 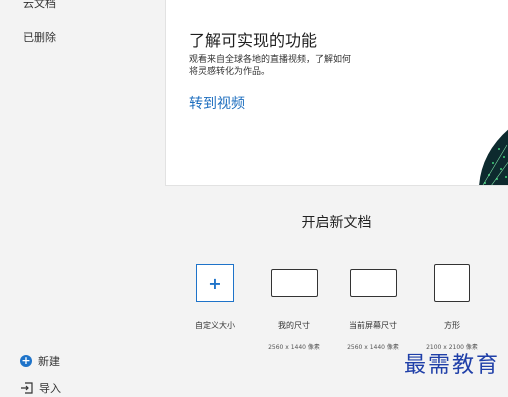 I want to click on preset-label: 我的尺寸, so click(x=294, y=325).